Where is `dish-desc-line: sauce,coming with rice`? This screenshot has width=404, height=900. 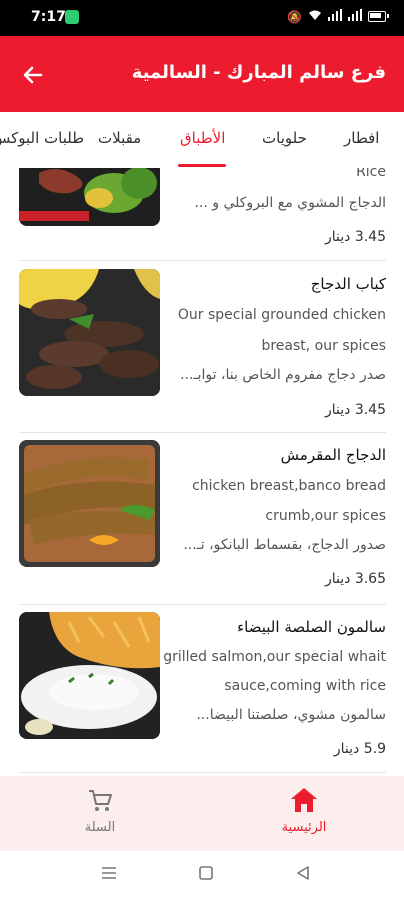
dish-desc-line: sauce,coming with rice is located at coordinates (305, 686).